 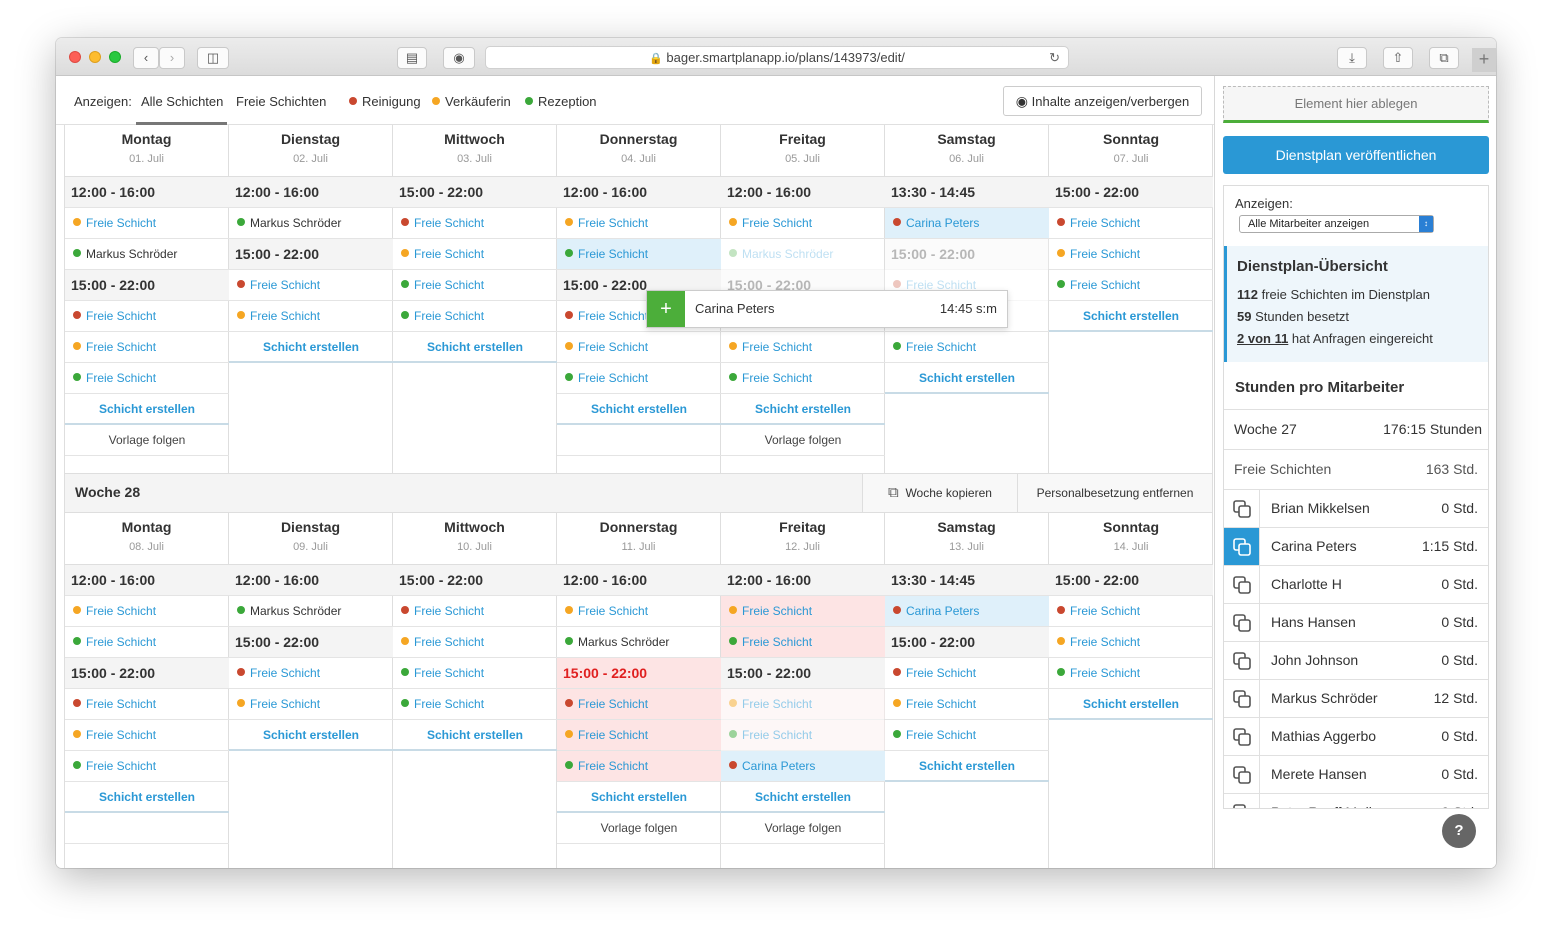 What do you see at coordinates (115, 57) in the screenshot?
I see `zoom-window-button` at bounding box center [115, 57].